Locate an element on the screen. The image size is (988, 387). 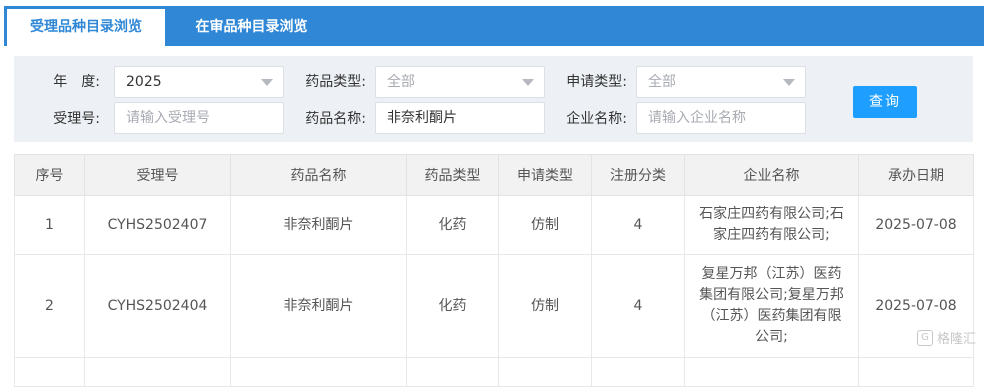
apply-type-select: 全部 is located at coordinates (721, 82).